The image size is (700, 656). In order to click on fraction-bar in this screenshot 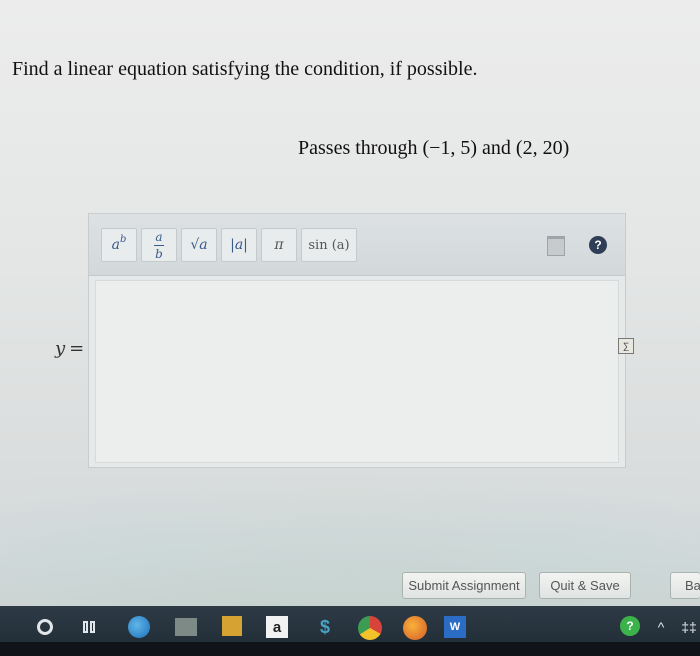, I will do `click(159, 245)`.